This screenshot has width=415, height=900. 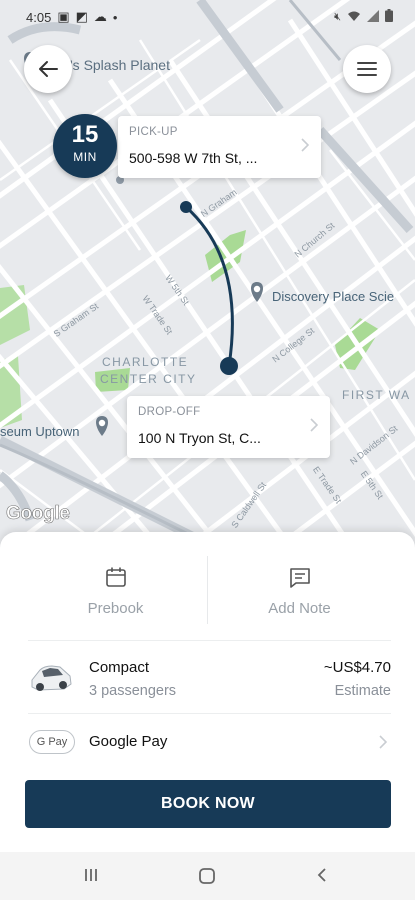 What do you see at coordinates (169, 412) in the screenshot?
I see `dropoff-label: DROP-OFF` at bounding box center [169, 412].